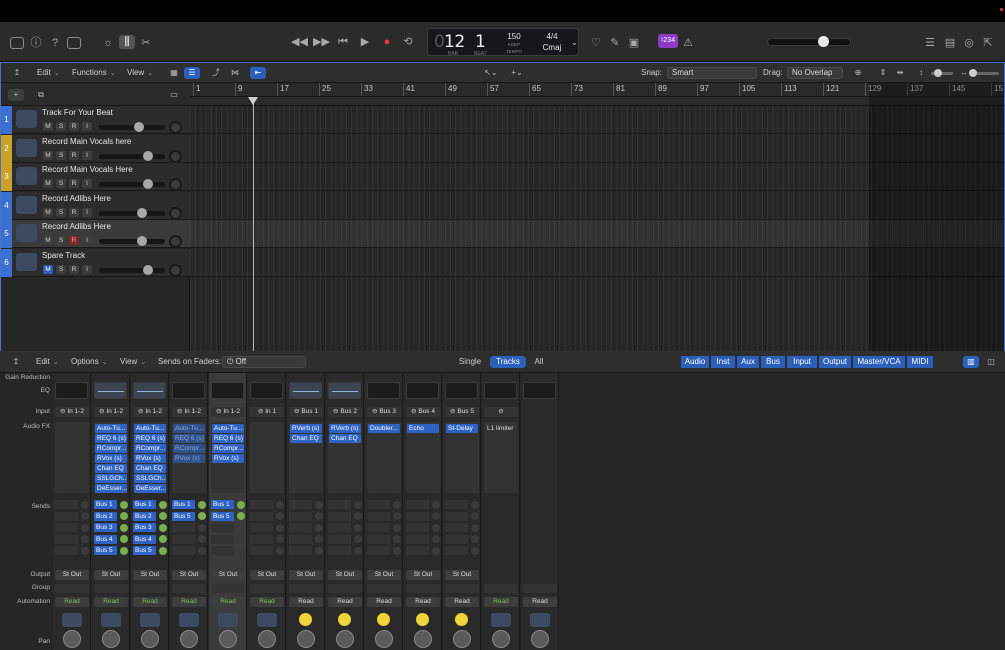 This screenshot has height=650, width=1005. Describe the element at coordinates (306, 511) in the screenshot. I see `channel-strip: ⊖ Bus 1 RVerb (s) Chan EQ St Out Read` at that location.